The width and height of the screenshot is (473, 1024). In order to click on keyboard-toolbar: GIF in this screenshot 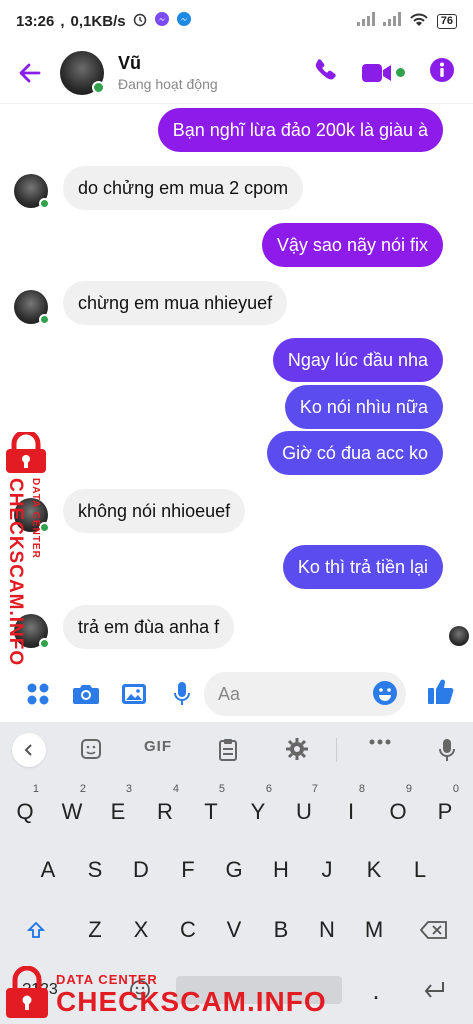, I will do `click(236, 750)`.